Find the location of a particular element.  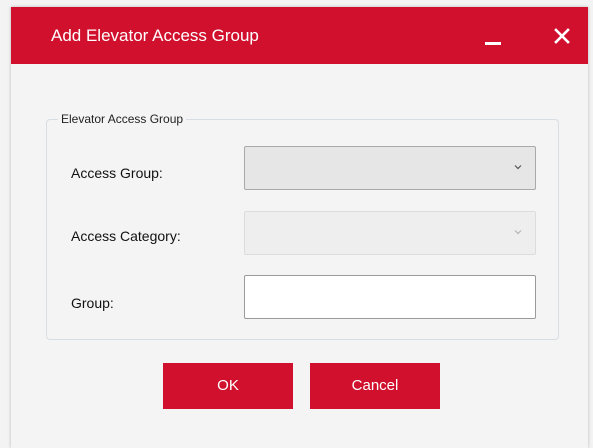

close-icon is located at coordinates (562, 36).